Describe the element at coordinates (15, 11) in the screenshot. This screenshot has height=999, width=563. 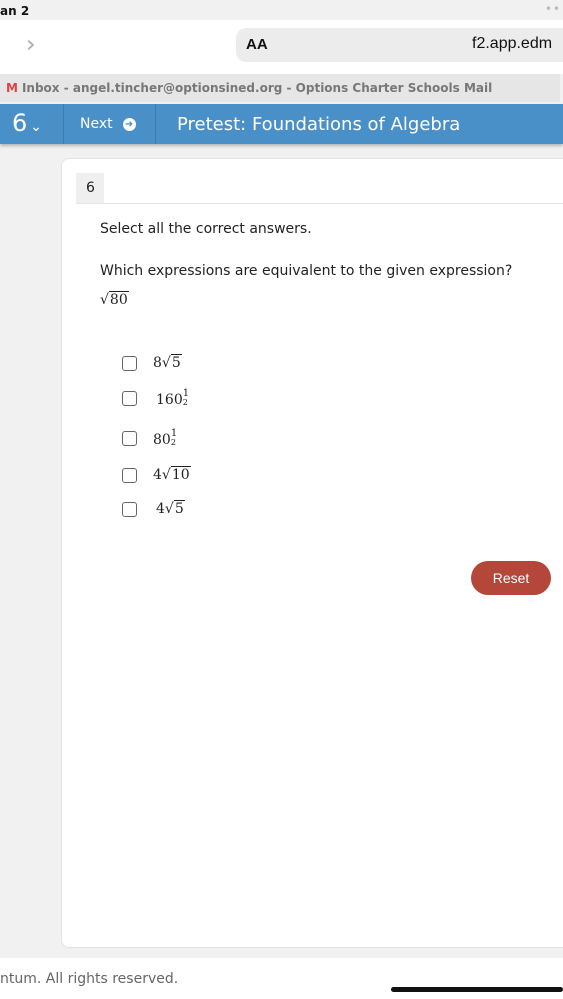
I see `status-time: an 2` at that location.